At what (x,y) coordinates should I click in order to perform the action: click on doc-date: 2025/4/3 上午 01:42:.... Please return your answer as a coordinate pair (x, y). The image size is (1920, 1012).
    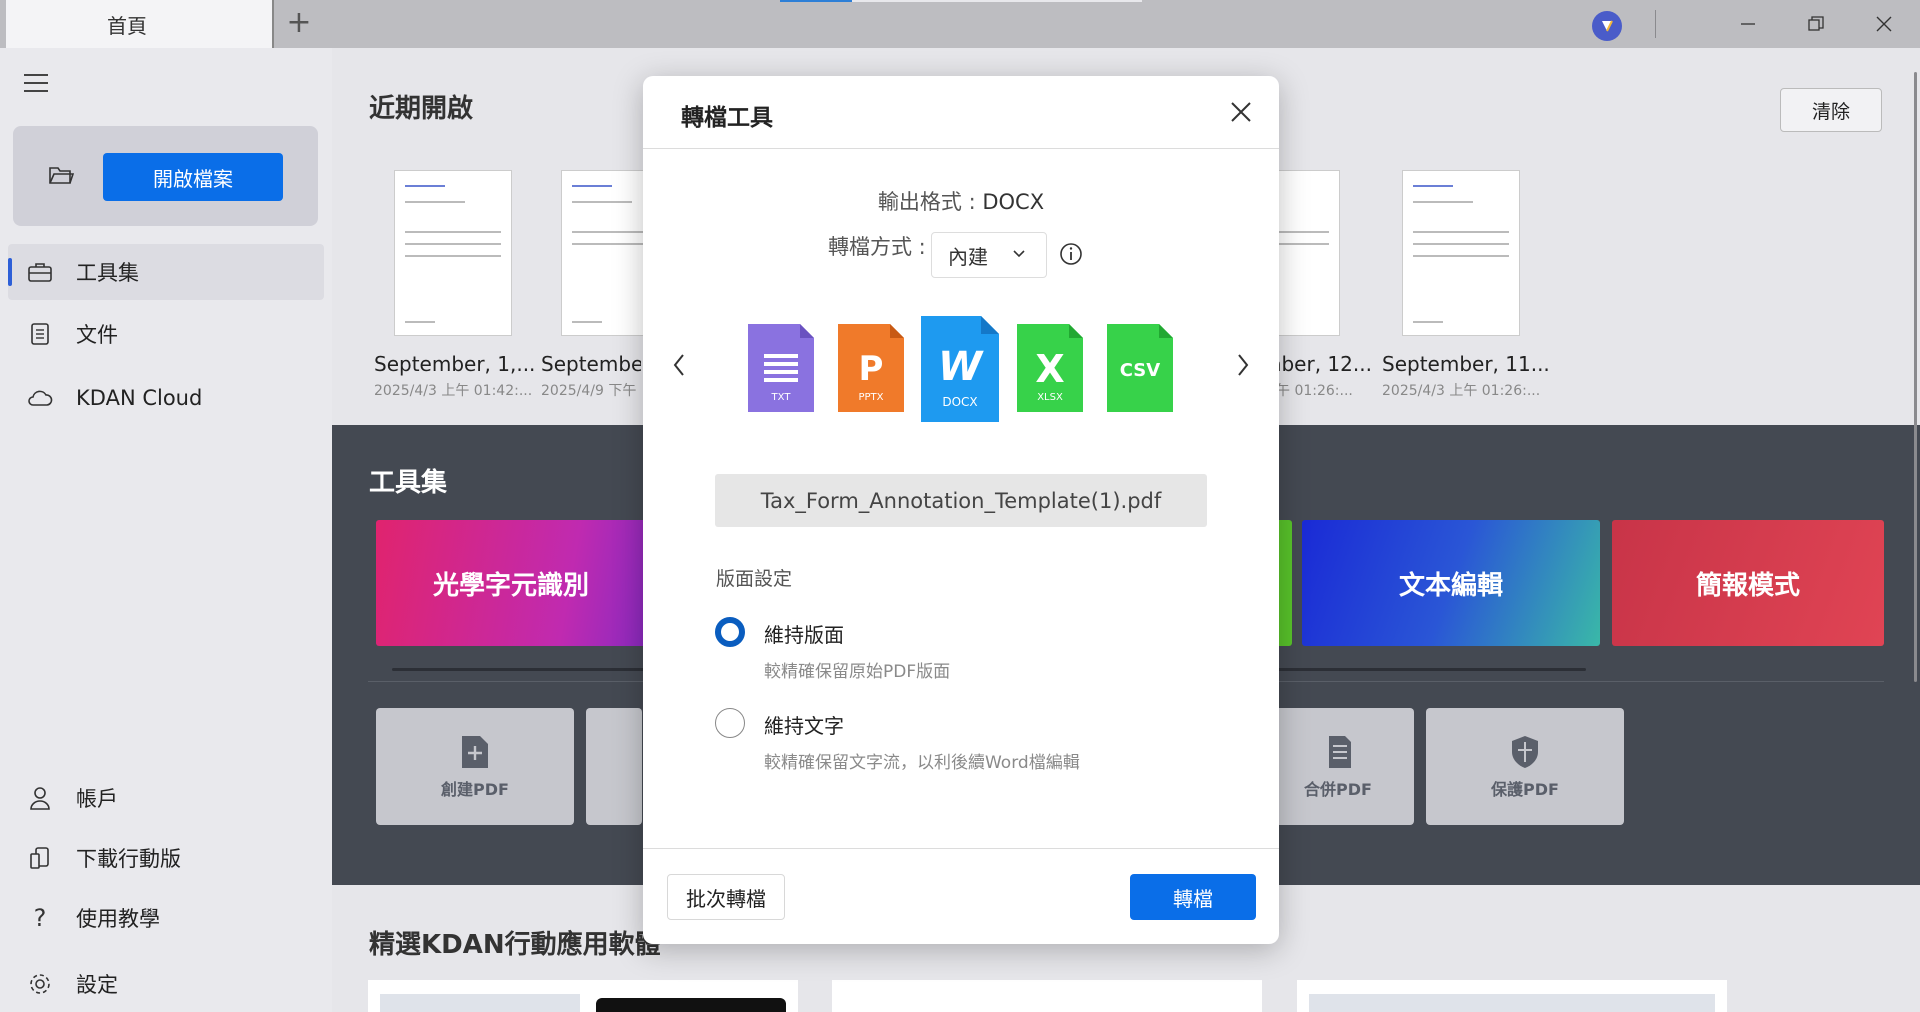
    Looking at the image, I should click on (453, 391).